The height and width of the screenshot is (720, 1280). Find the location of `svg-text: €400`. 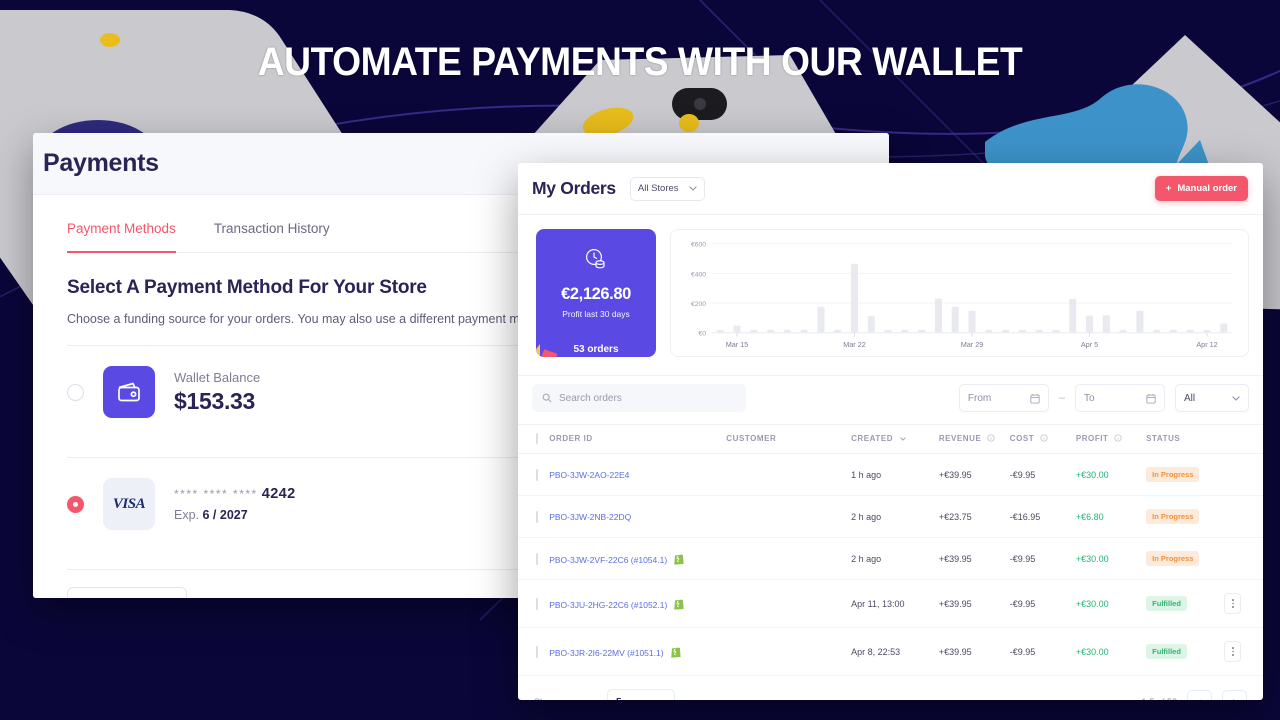

svg-text: €400 is located at coordinates (698, 274).